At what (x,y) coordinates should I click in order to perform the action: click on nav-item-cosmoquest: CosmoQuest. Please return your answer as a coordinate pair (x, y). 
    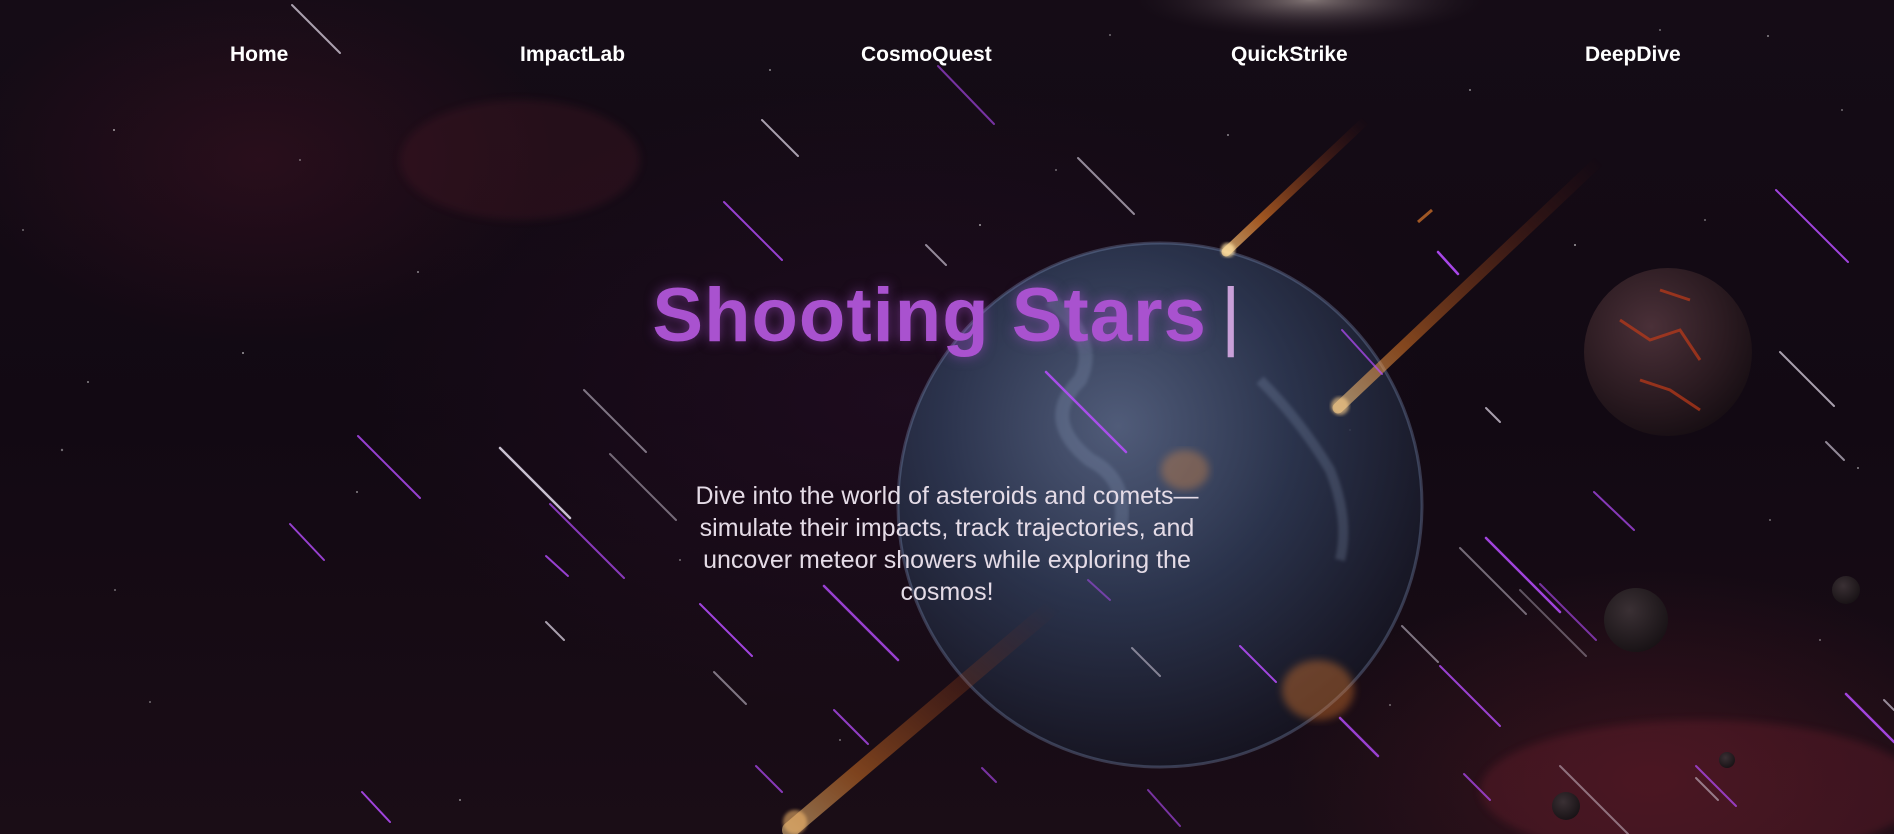
    Looking at the image, I should click on (926, 55).